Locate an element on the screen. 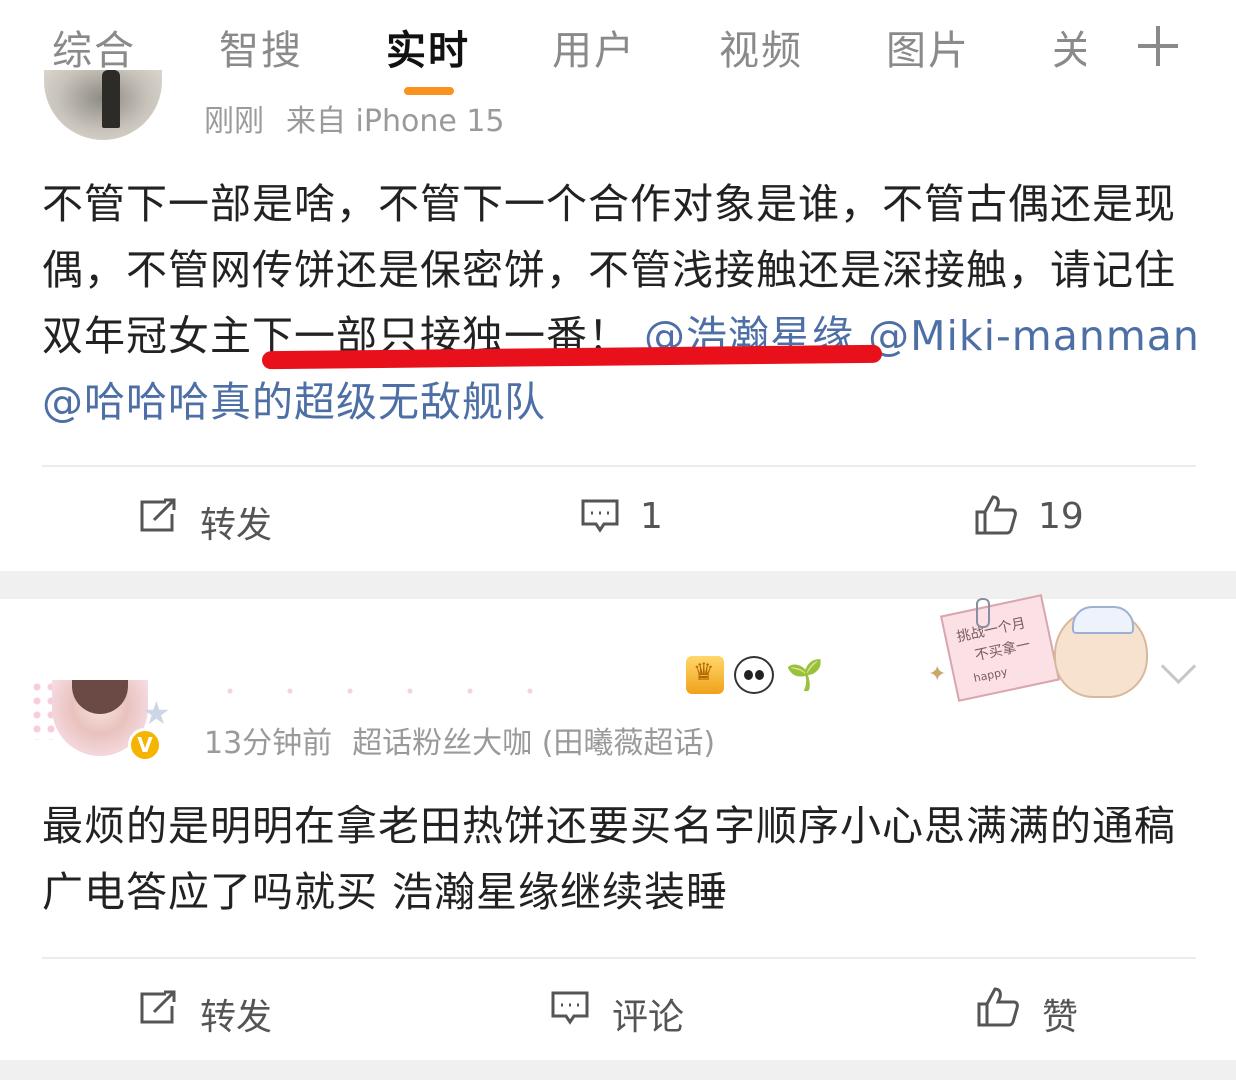  sparkle-icon: ✦ is located at coordinates (937, 674).